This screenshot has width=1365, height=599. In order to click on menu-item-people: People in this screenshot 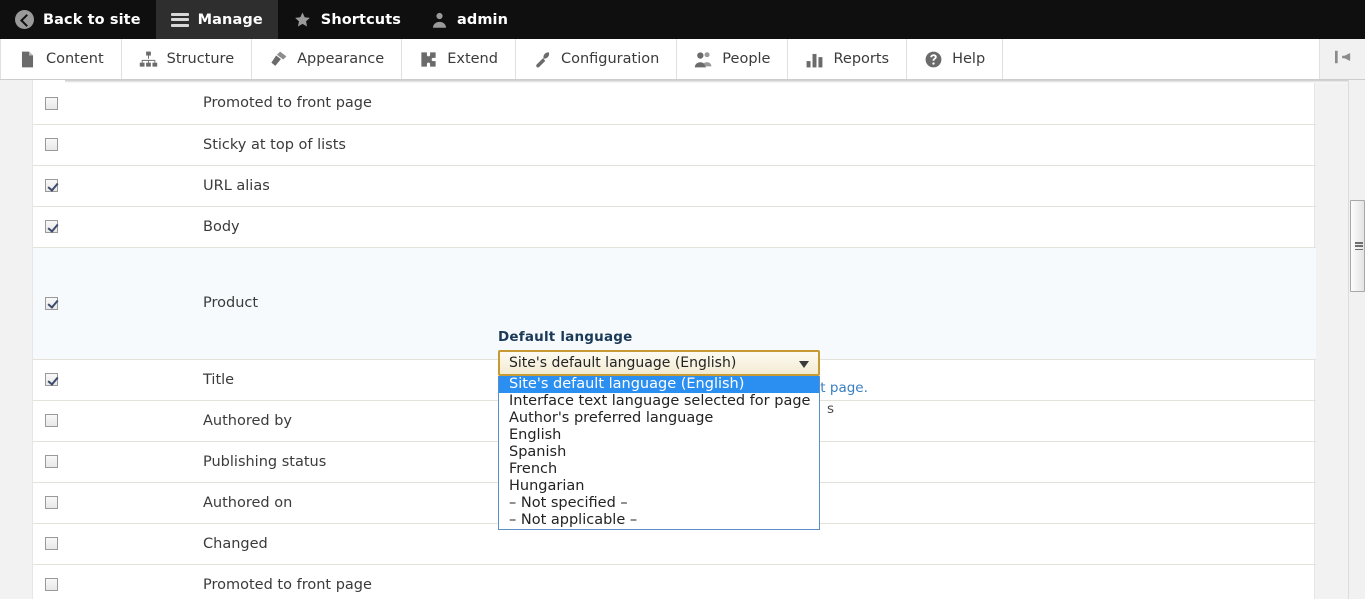, I will do `click(733, 59)`.